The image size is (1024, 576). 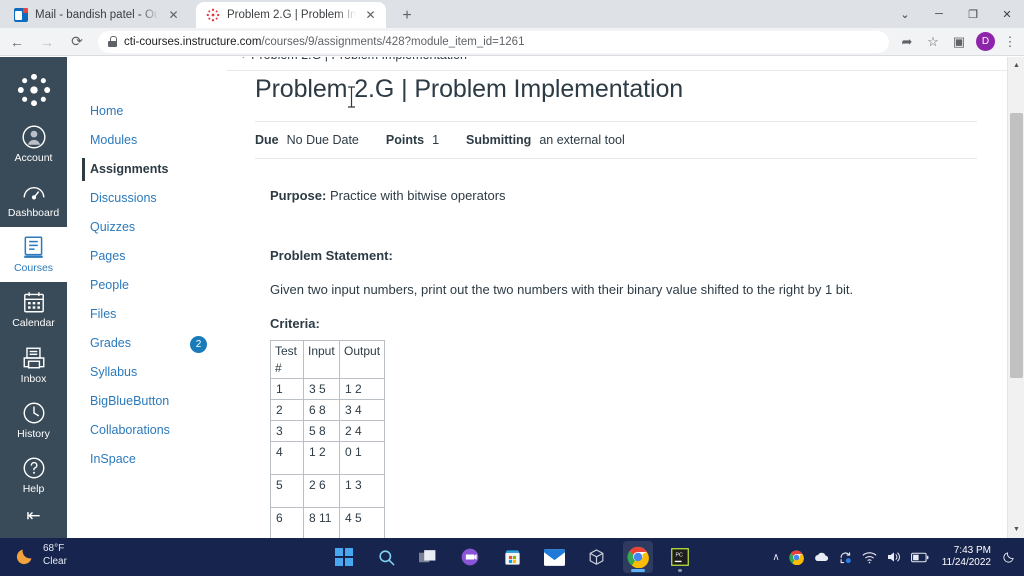 What do you see at coordinates (905, 14) in the screenshot?
I see `tab-search-icon: ⌄` at bounding box center [905, 14].